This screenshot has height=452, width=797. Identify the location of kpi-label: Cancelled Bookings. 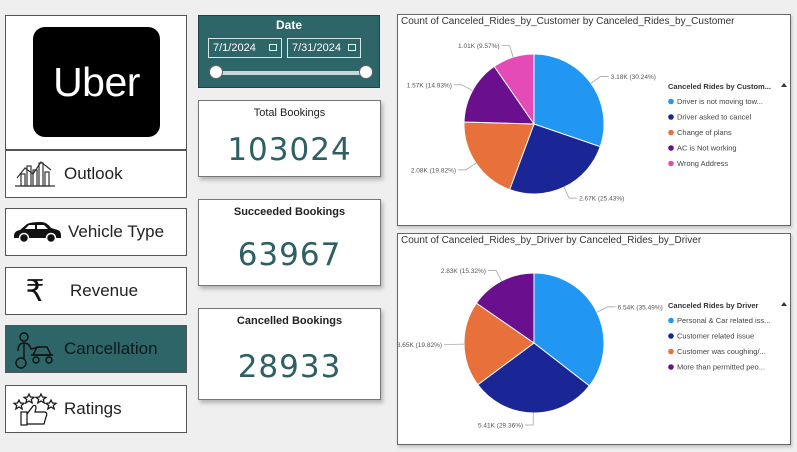
(289, 321).